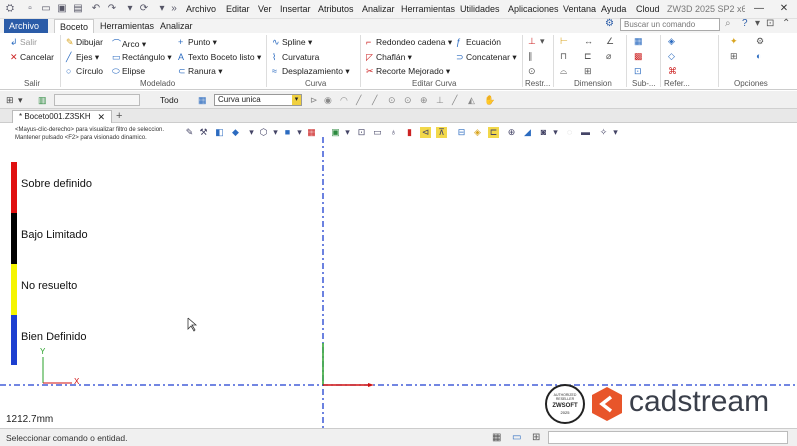 The height and width of the screenshot is (446, 797). Describe the element at coordinates (62, 9) in the screenshot. I see `save-icon: ▣` at that location.